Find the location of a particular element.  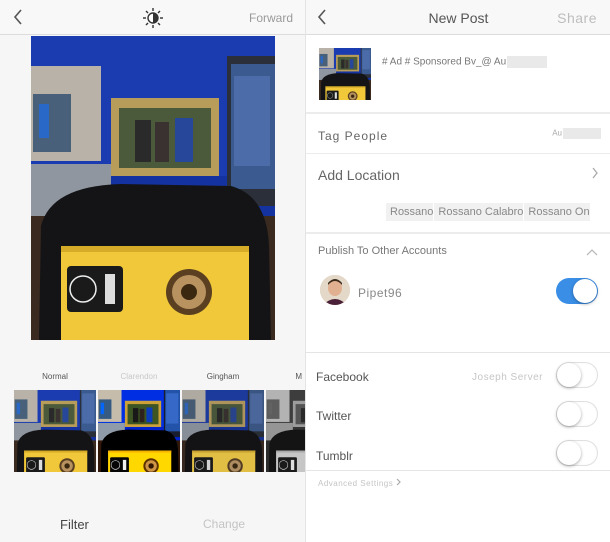

caption-text: # Ad # Sponsored Bv_@ Au is located at coordinates (444, 62).